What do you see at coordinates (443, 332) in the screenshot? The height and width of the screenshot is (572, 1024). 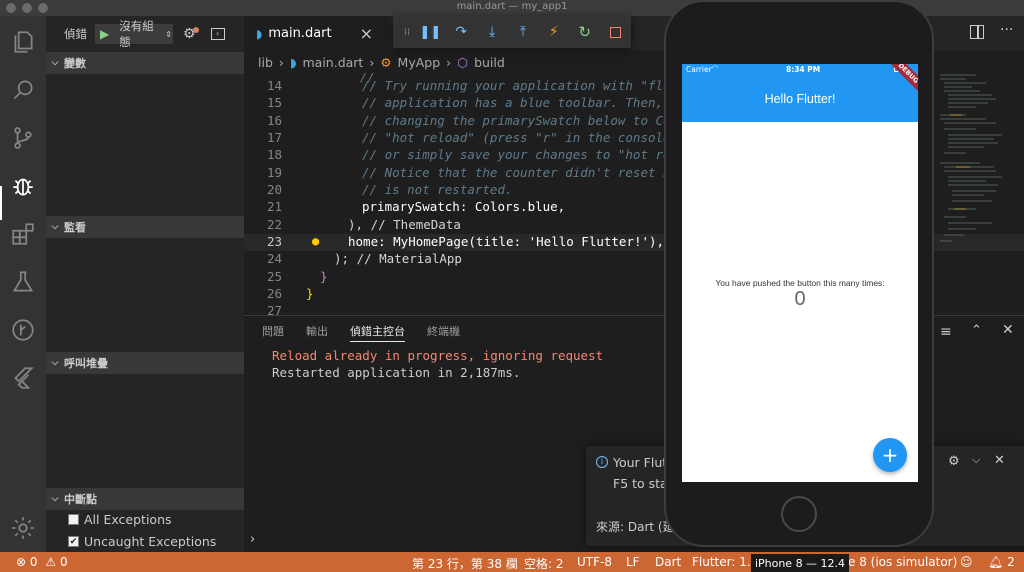 I see `tab-terminal: 終端機` at bounding box center [443, 332].